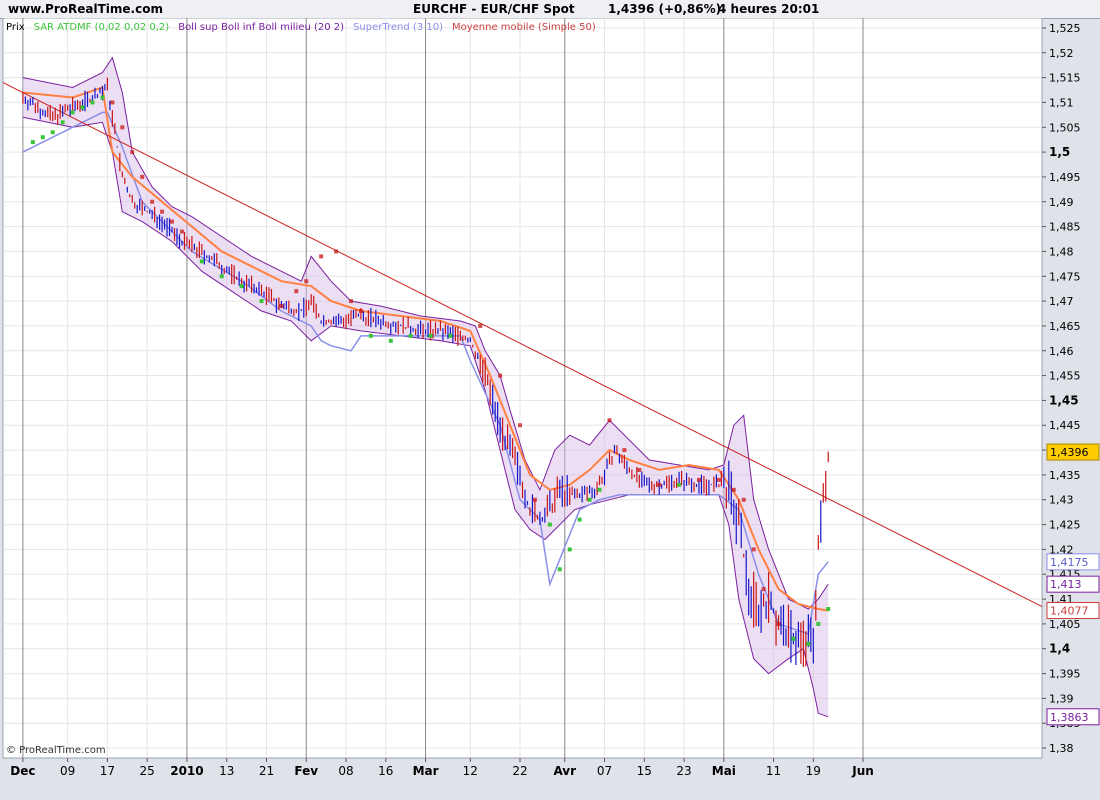  Describe the element at coordinates (665, 9) in the screenshot. I see `last-price: 1,4396 (+0,86%)` at that location.